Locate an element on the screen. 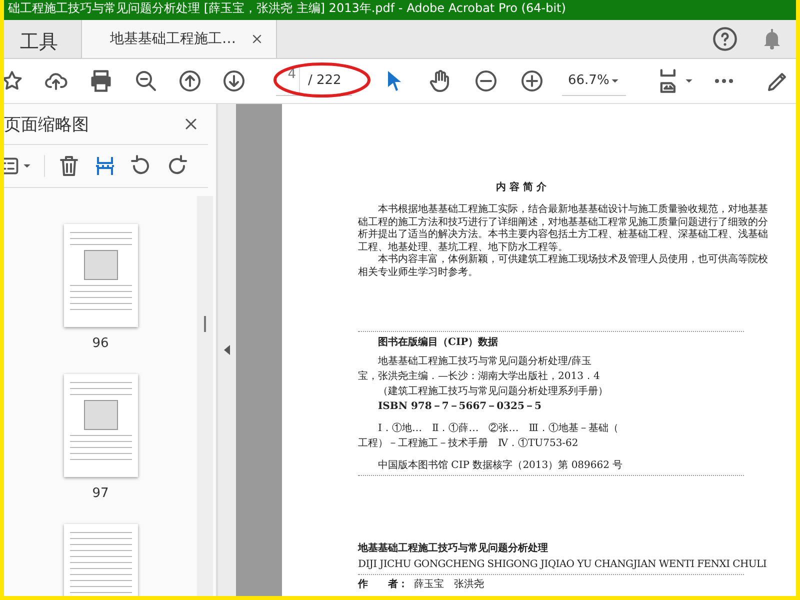 The height and width of the screenshot is (600, 800). options-button is located at coordinates (24, 166).